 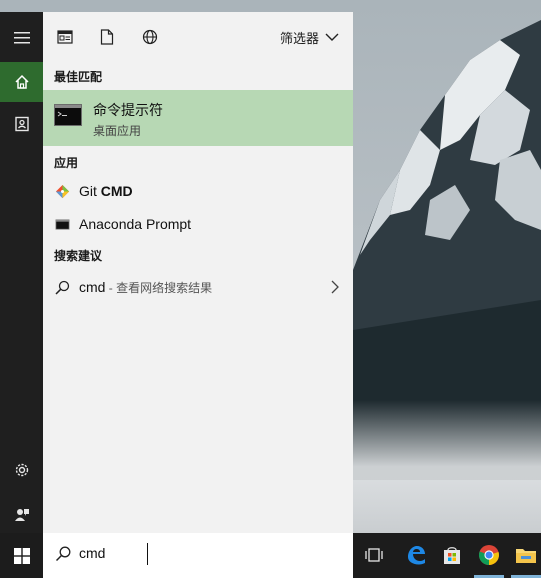 What do you see at coordinates (135, 224) in the screenshot?
I see `app-label: Anaconda Prompt` at bounding box center [135, 224].